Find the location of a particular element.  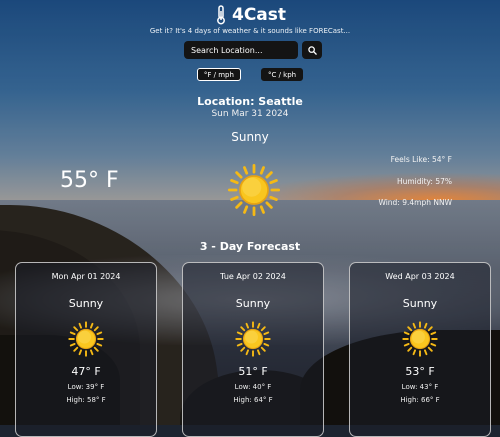

forecast-date: Wed Apr 03 2024 is located at coordinates (420, 276).